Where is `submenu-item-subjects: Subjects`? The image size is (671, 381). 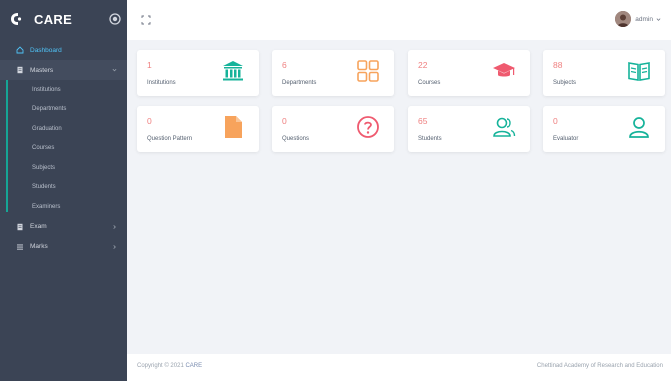 submenu-item-subjects: Subjects is located at coordinates (63, 168).